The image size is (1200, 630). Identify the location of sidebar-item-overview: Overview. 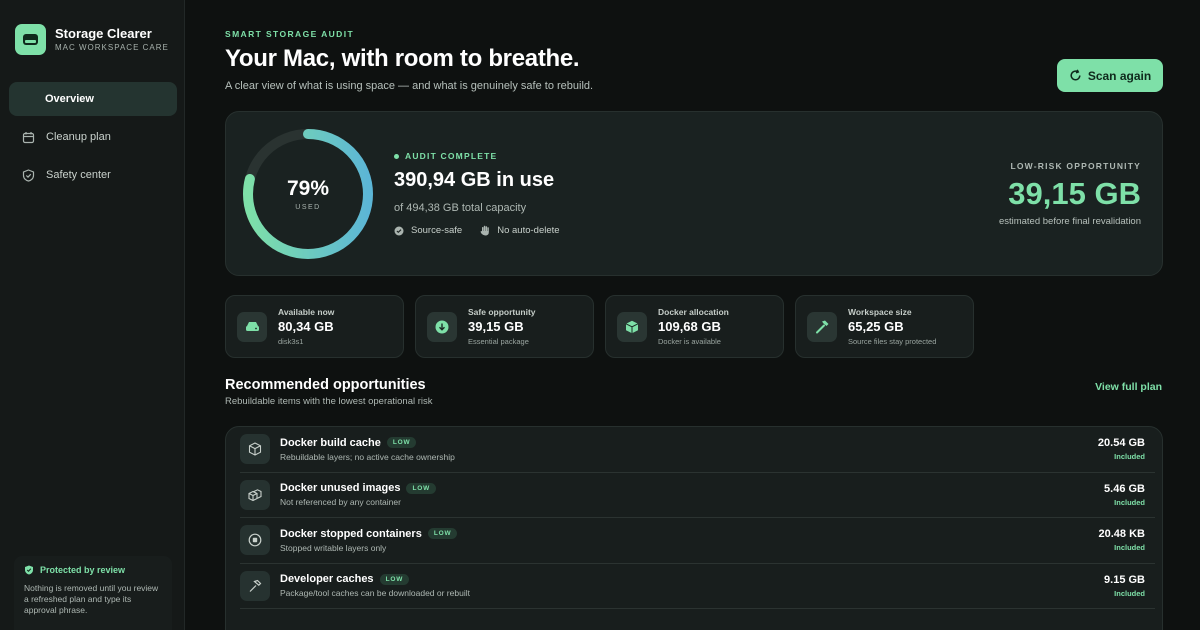
(93, 99).